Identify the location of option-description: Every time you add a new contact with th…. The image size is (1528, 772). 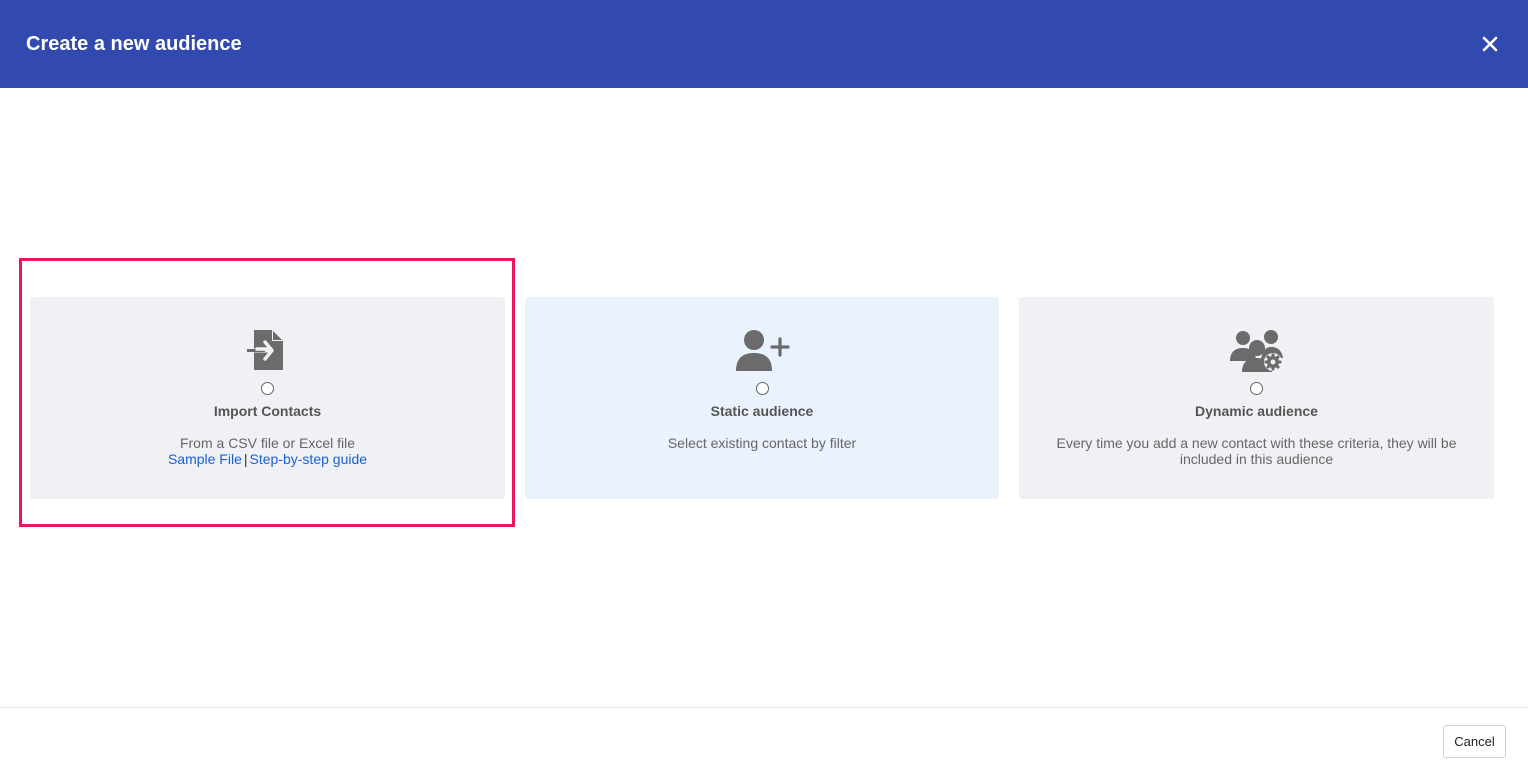
(1256, 451).